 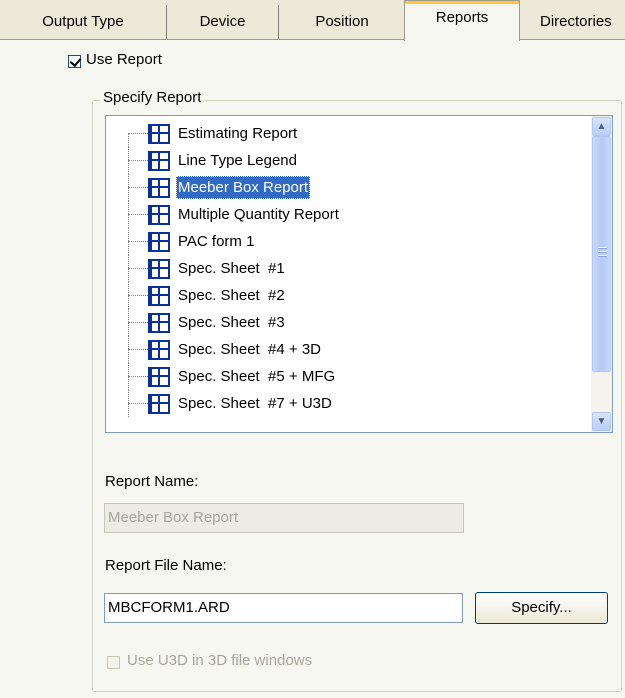 What do you see at coordinates (349, 322) in the screenshot?
I see `tree-item: Spec. Sheet #3` at bounding box center [349, 322].